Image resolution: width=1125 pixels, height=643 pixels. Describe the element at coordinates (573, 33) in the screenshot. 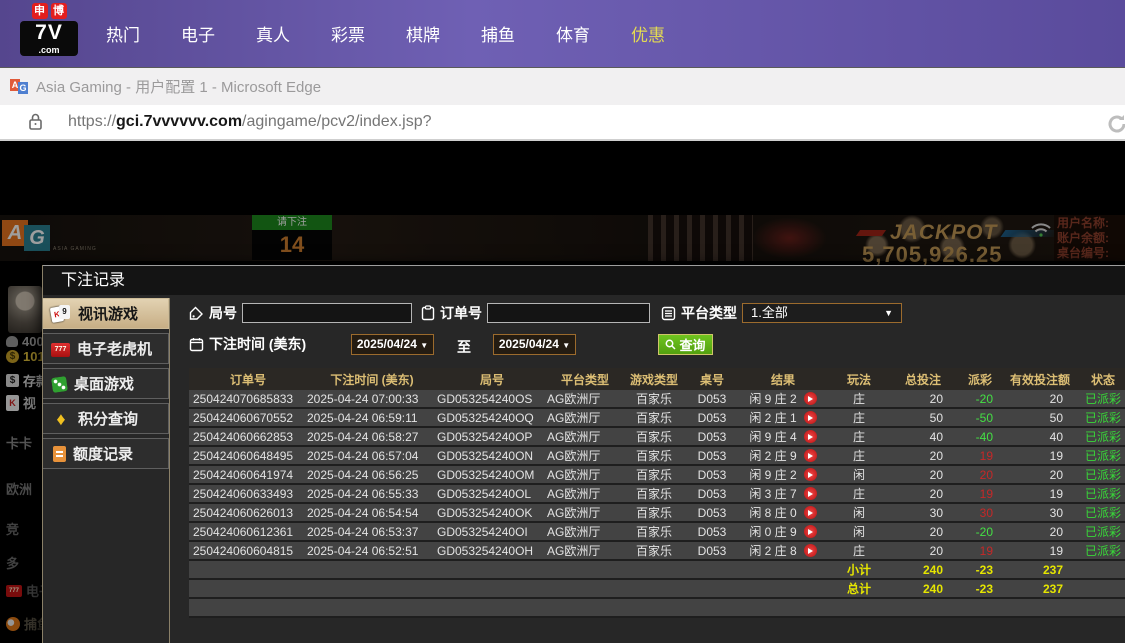

I see `nav-item-sports: 体育` at that location.